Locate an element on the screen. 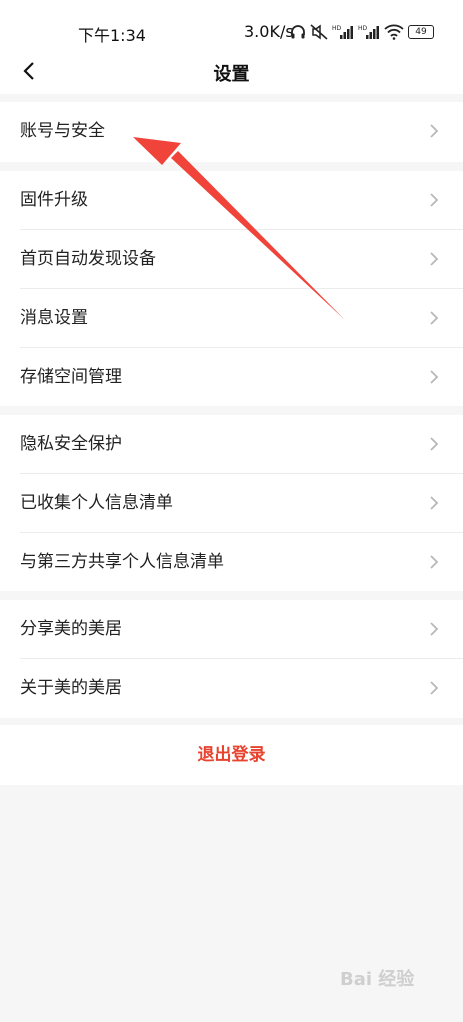  settings-item-label: 与第三方共享个人信息清单 is located at coordinates (122, 562).